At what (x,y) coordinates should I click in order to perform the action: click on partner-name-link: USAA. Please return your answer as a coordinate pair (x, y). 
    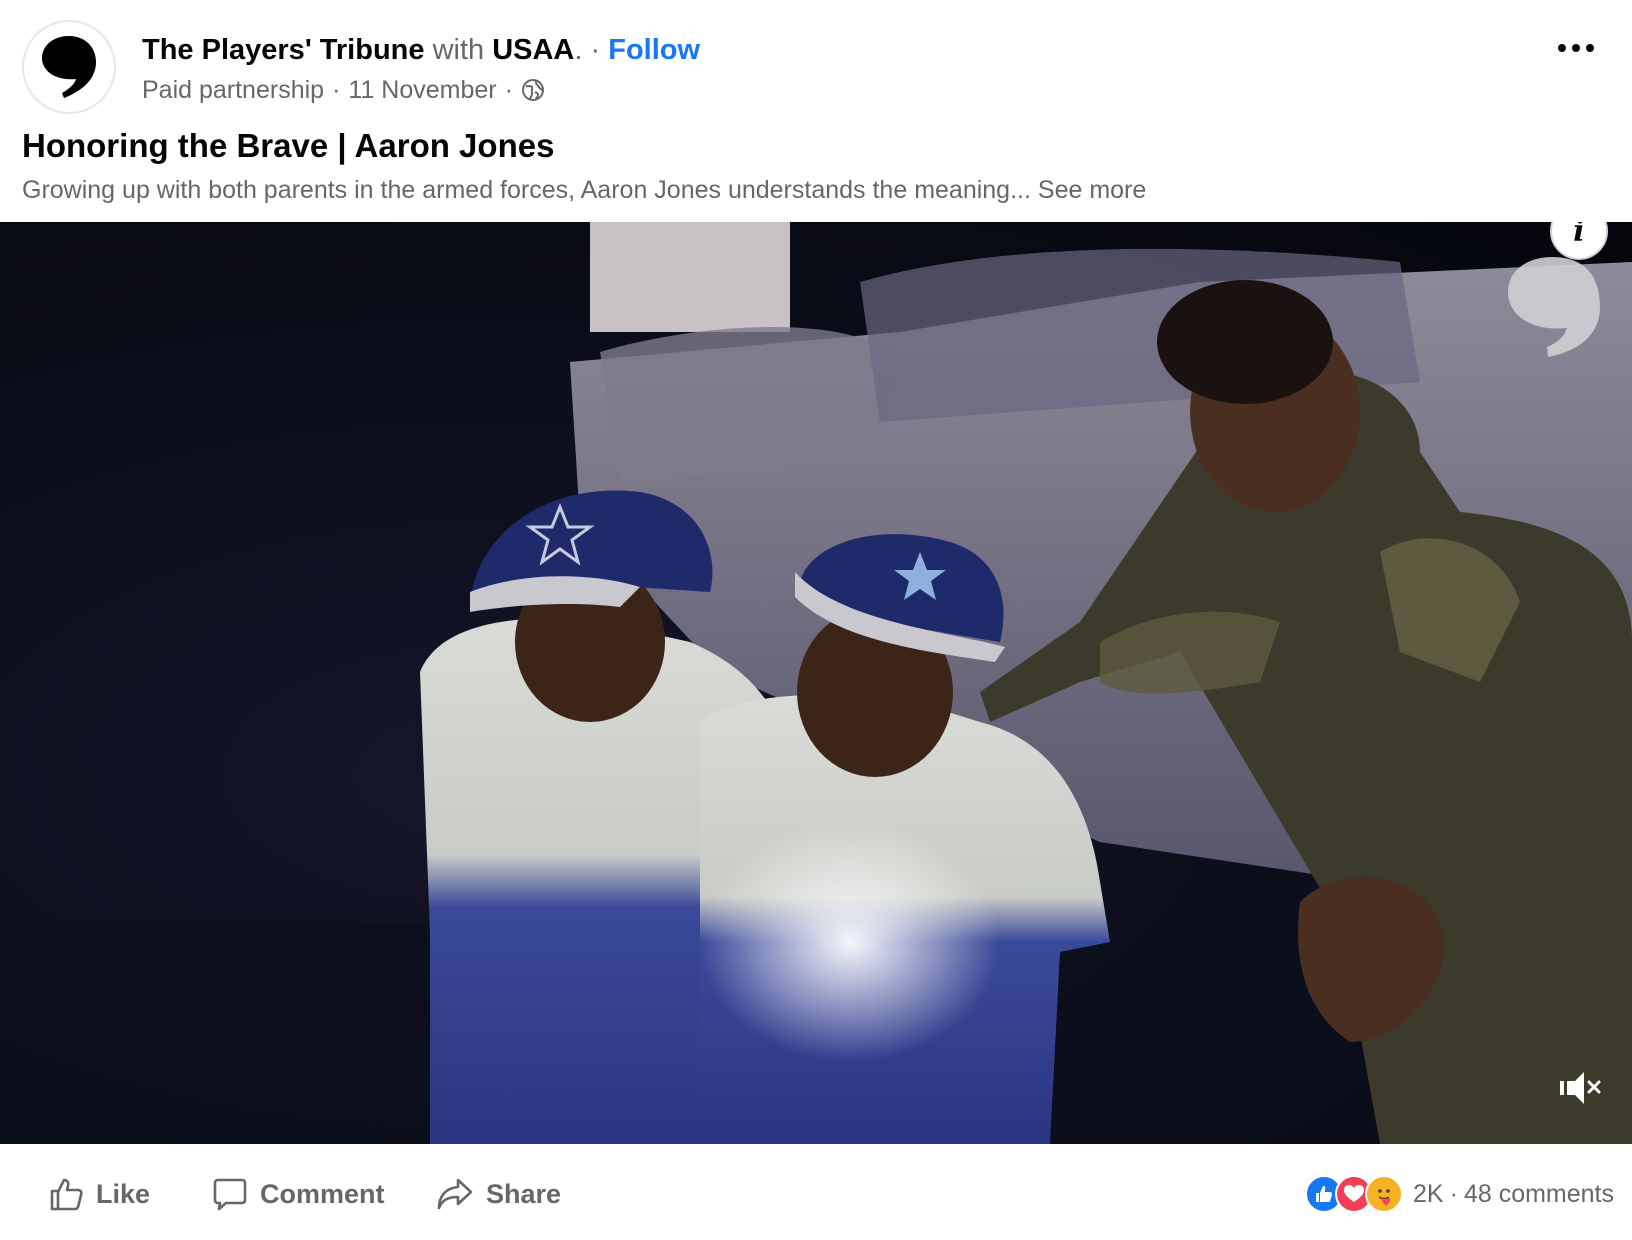
    Looking at the image, I should click on (533, 50).